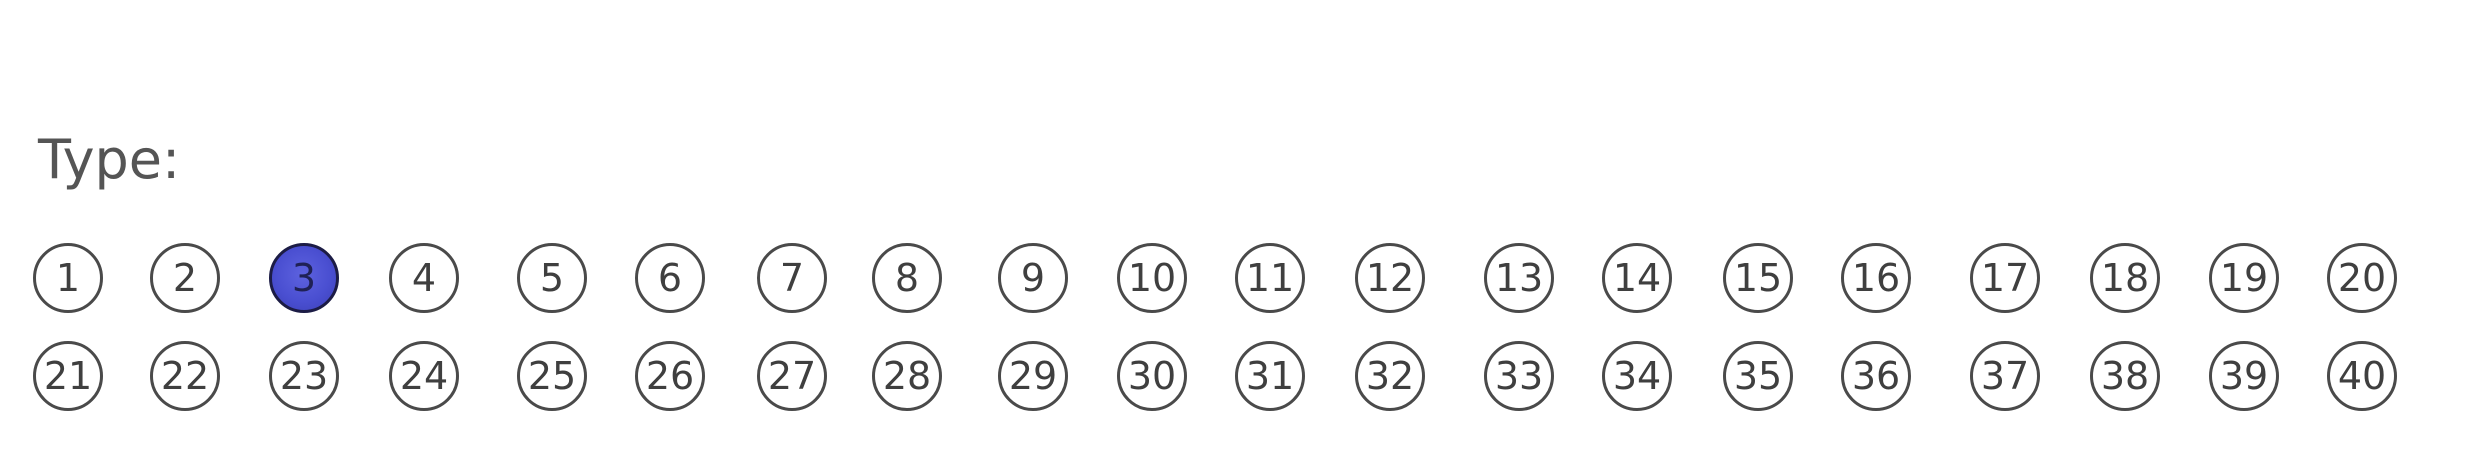 This screenshot has height=457, width=2480. I want to click on type-option-19: 19, so click(2244, 278).